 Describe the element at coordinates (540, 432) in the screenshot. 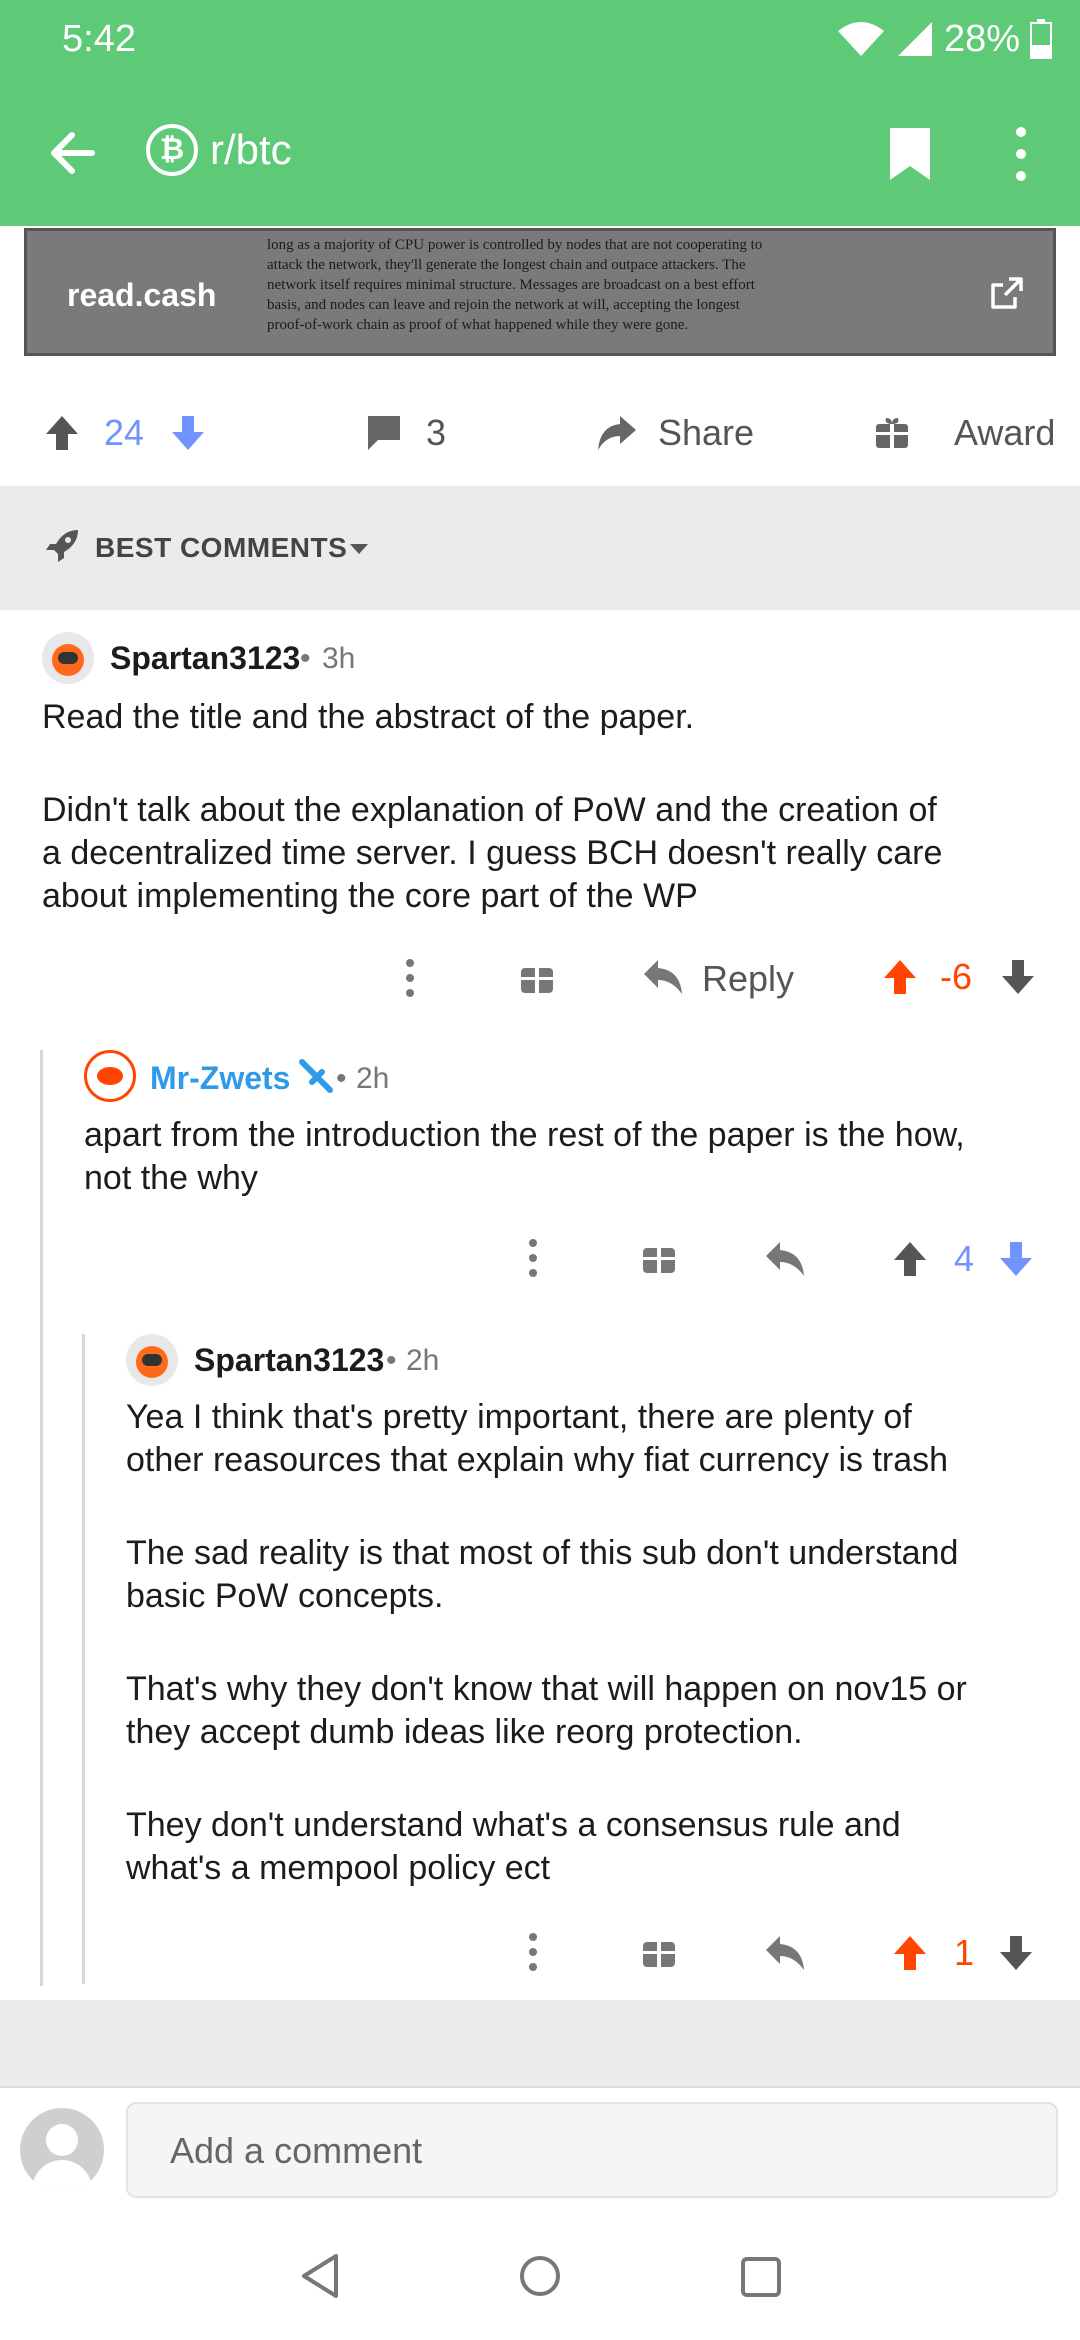

I see `post-actions-bar: 24 3 Share Award` at that location.